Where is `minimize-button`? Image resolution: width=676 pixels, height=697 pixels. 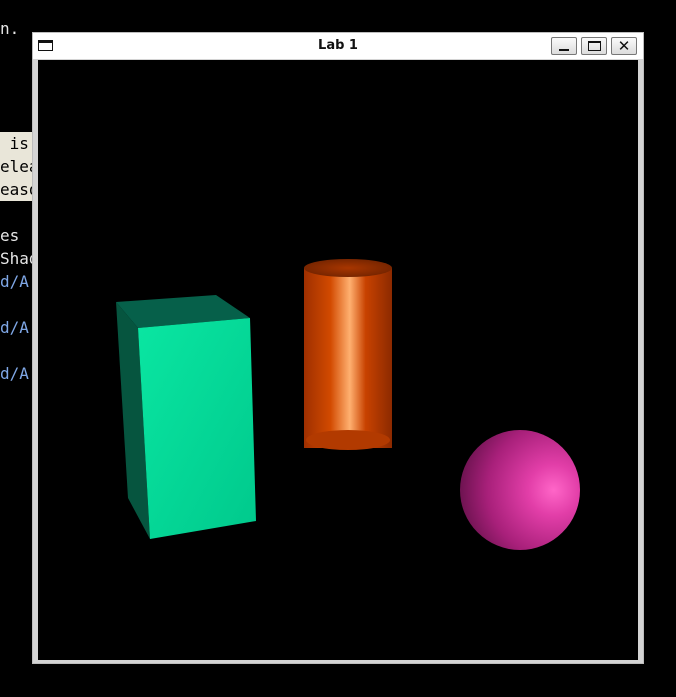
minimize-button is located at coordinates (564, 46).